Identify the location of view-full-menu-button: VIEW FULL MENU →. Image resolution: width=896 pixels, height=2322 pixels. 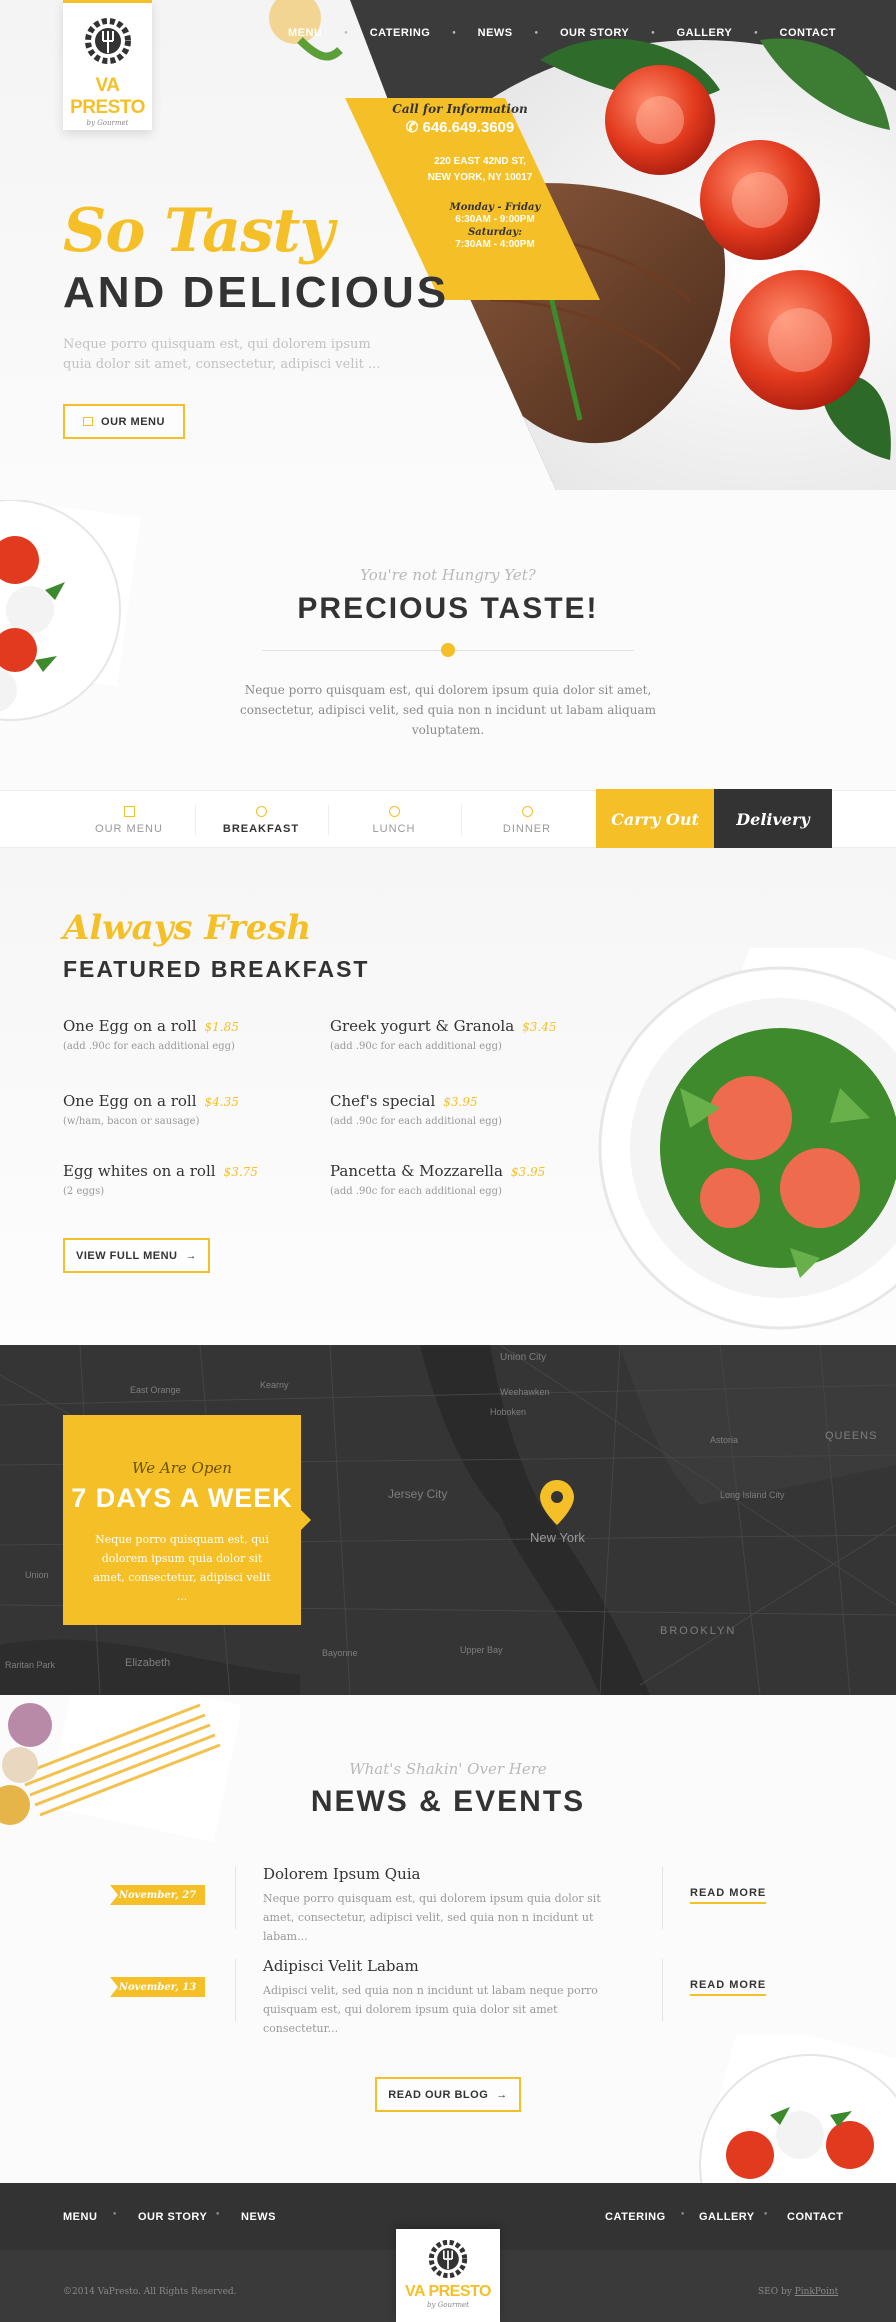
(136, 1255).